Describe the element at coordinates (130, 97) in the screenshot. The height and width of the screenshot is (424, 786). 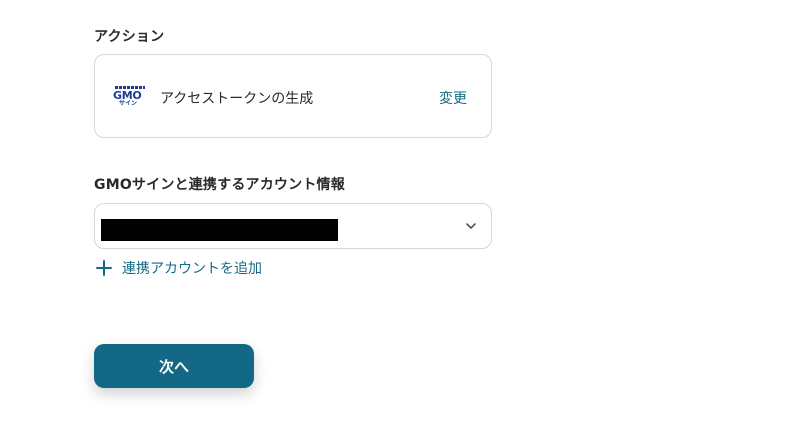
I see `gmo-sign-logo: GMO サイン` at that location.